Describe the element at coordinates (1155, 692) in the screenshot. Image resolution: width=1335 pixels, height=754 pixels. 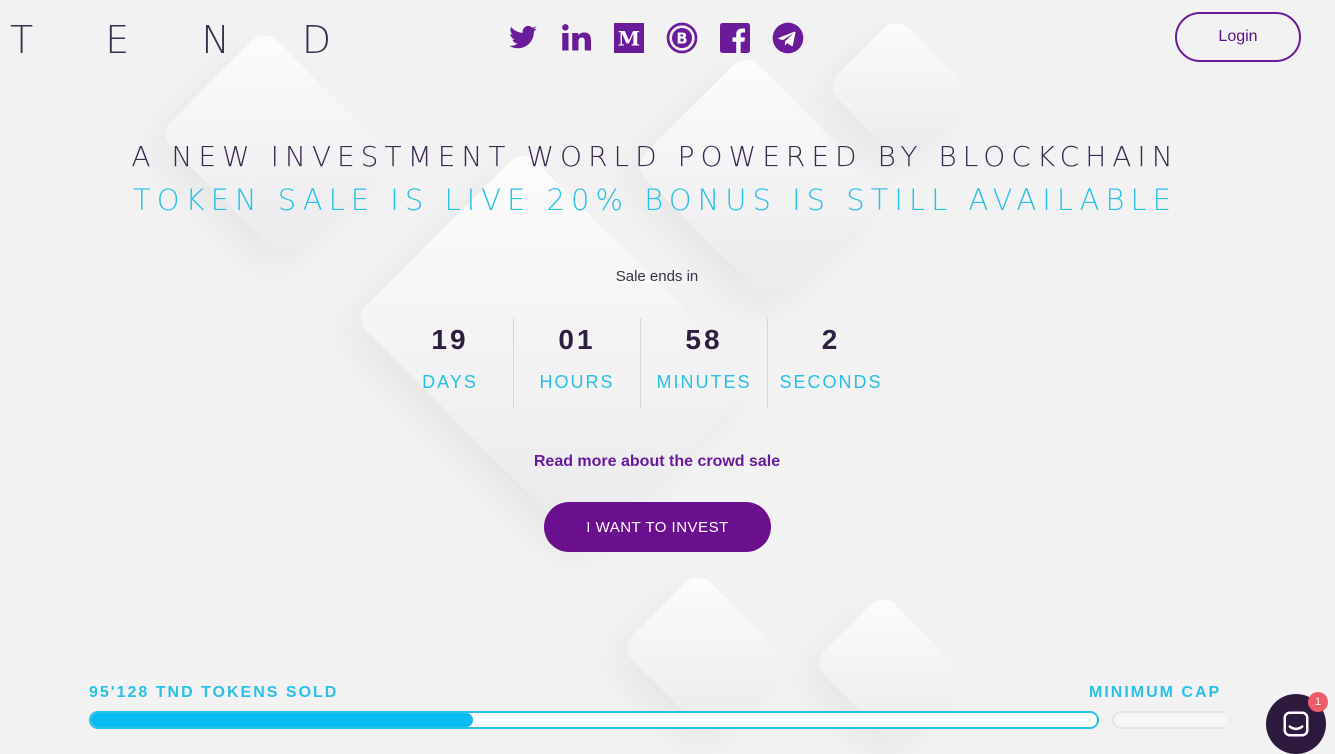
I see `minimum-cap-label: MINIMUM CAP` at that location.